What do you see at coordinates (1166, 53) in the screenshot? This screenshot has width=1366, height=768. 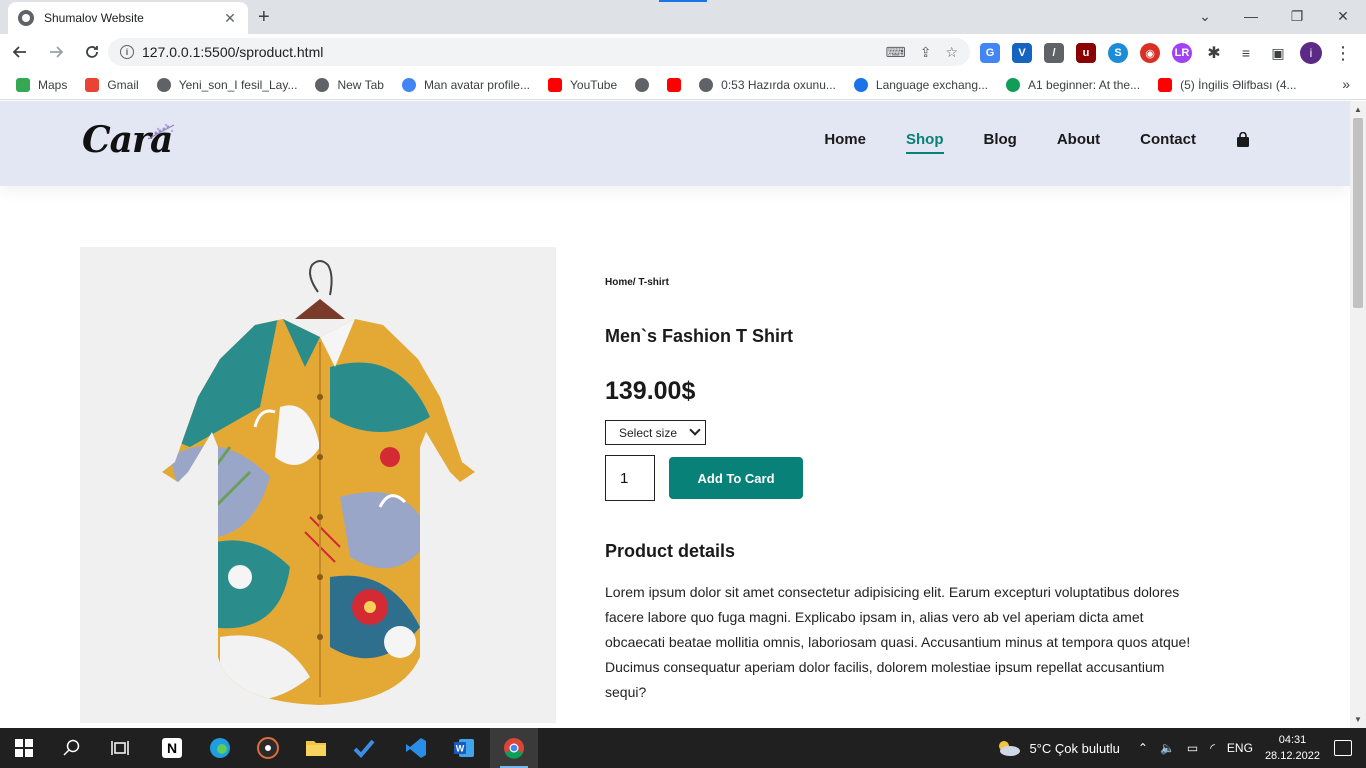 I see `extensions-area: G V / u S ◉ LR ✱ ≡ ▣ i ⋮` at bounding box center [1166, 53].